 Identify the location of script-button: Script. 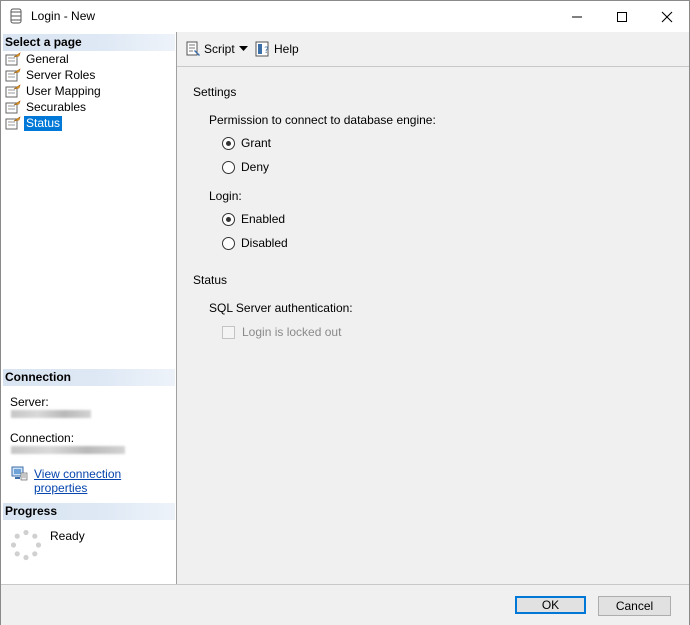
(210, 49).